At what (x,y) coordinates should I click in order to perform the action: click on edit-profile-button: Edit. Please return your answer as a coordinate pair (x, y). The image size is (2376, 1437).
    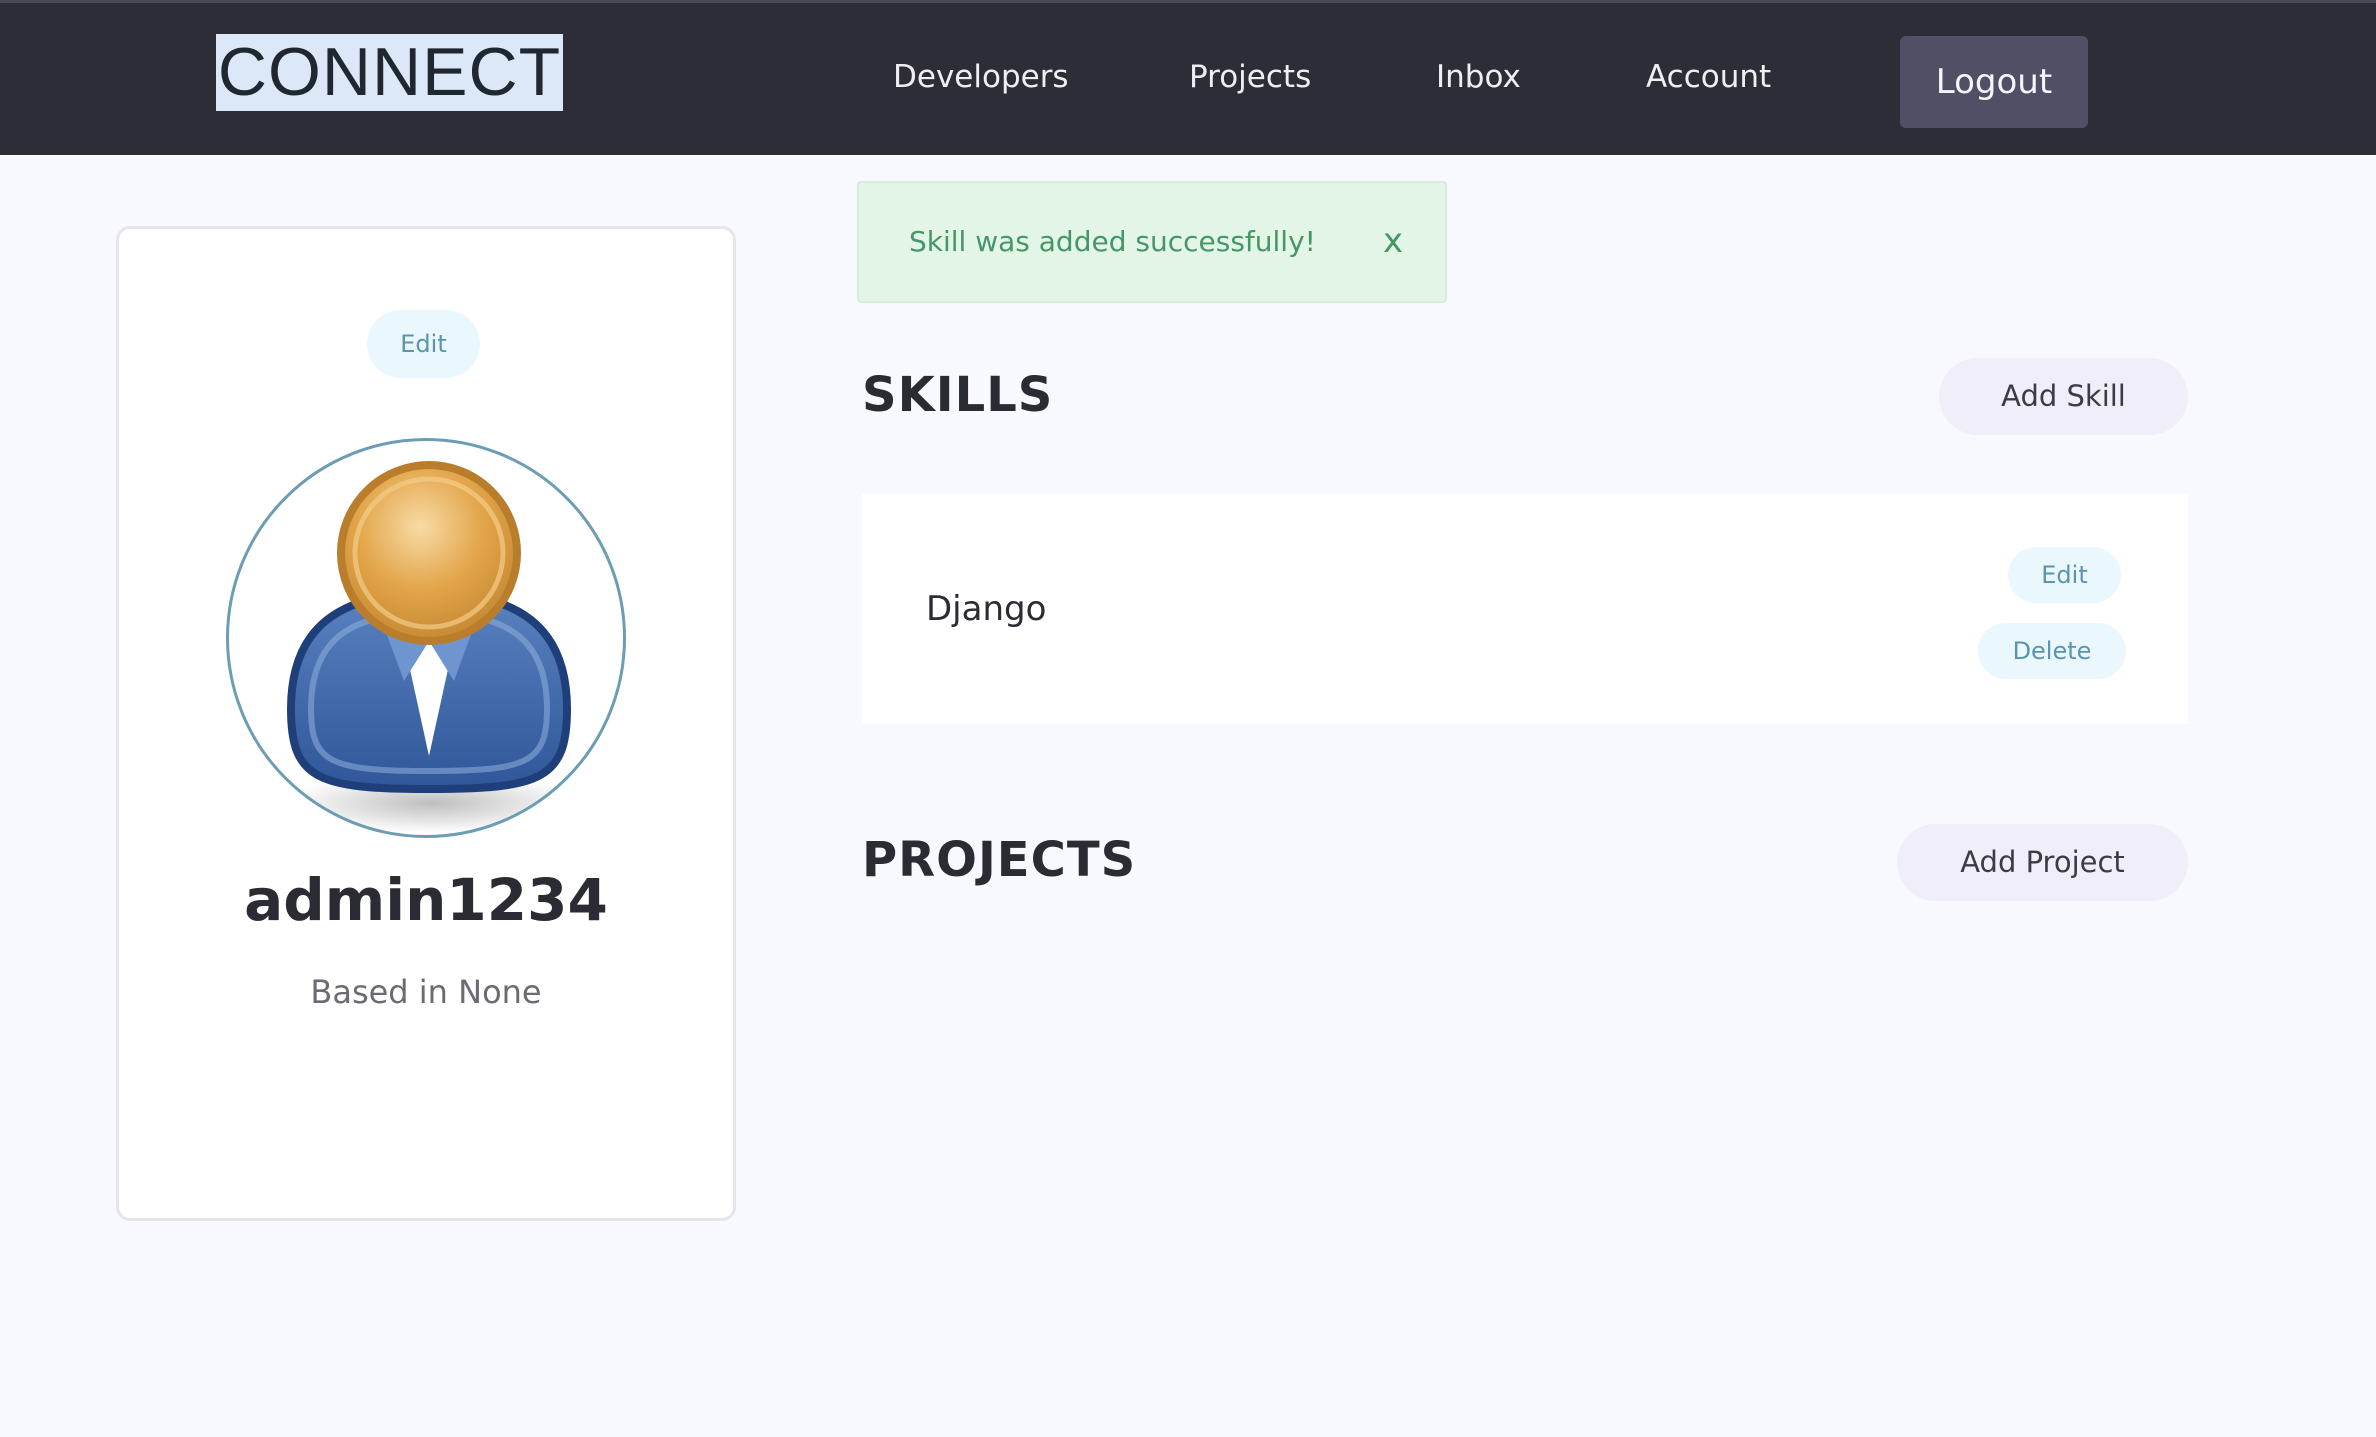
    Looking at the image, I should click on (423, 344).